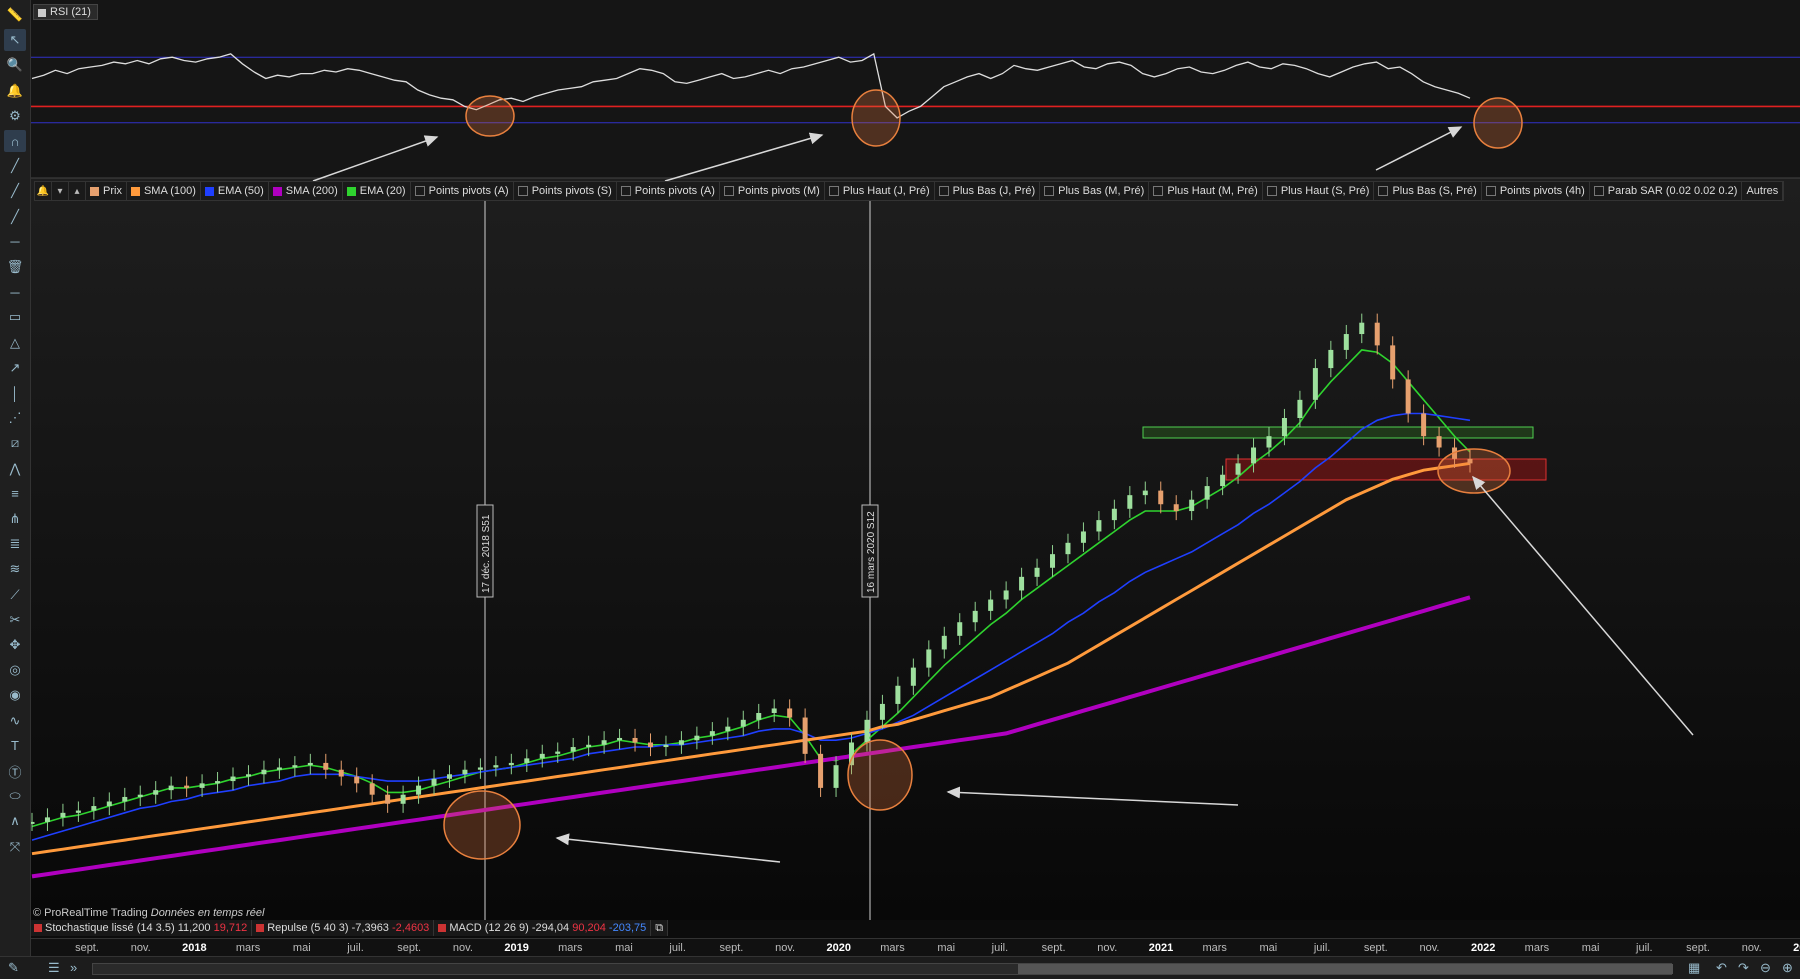  I want to click on regression-icon: ⟋, so click(15, 595).